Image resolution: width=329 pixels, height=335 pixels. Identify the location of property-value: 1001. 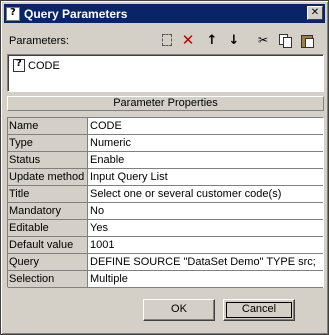
(205, 245).